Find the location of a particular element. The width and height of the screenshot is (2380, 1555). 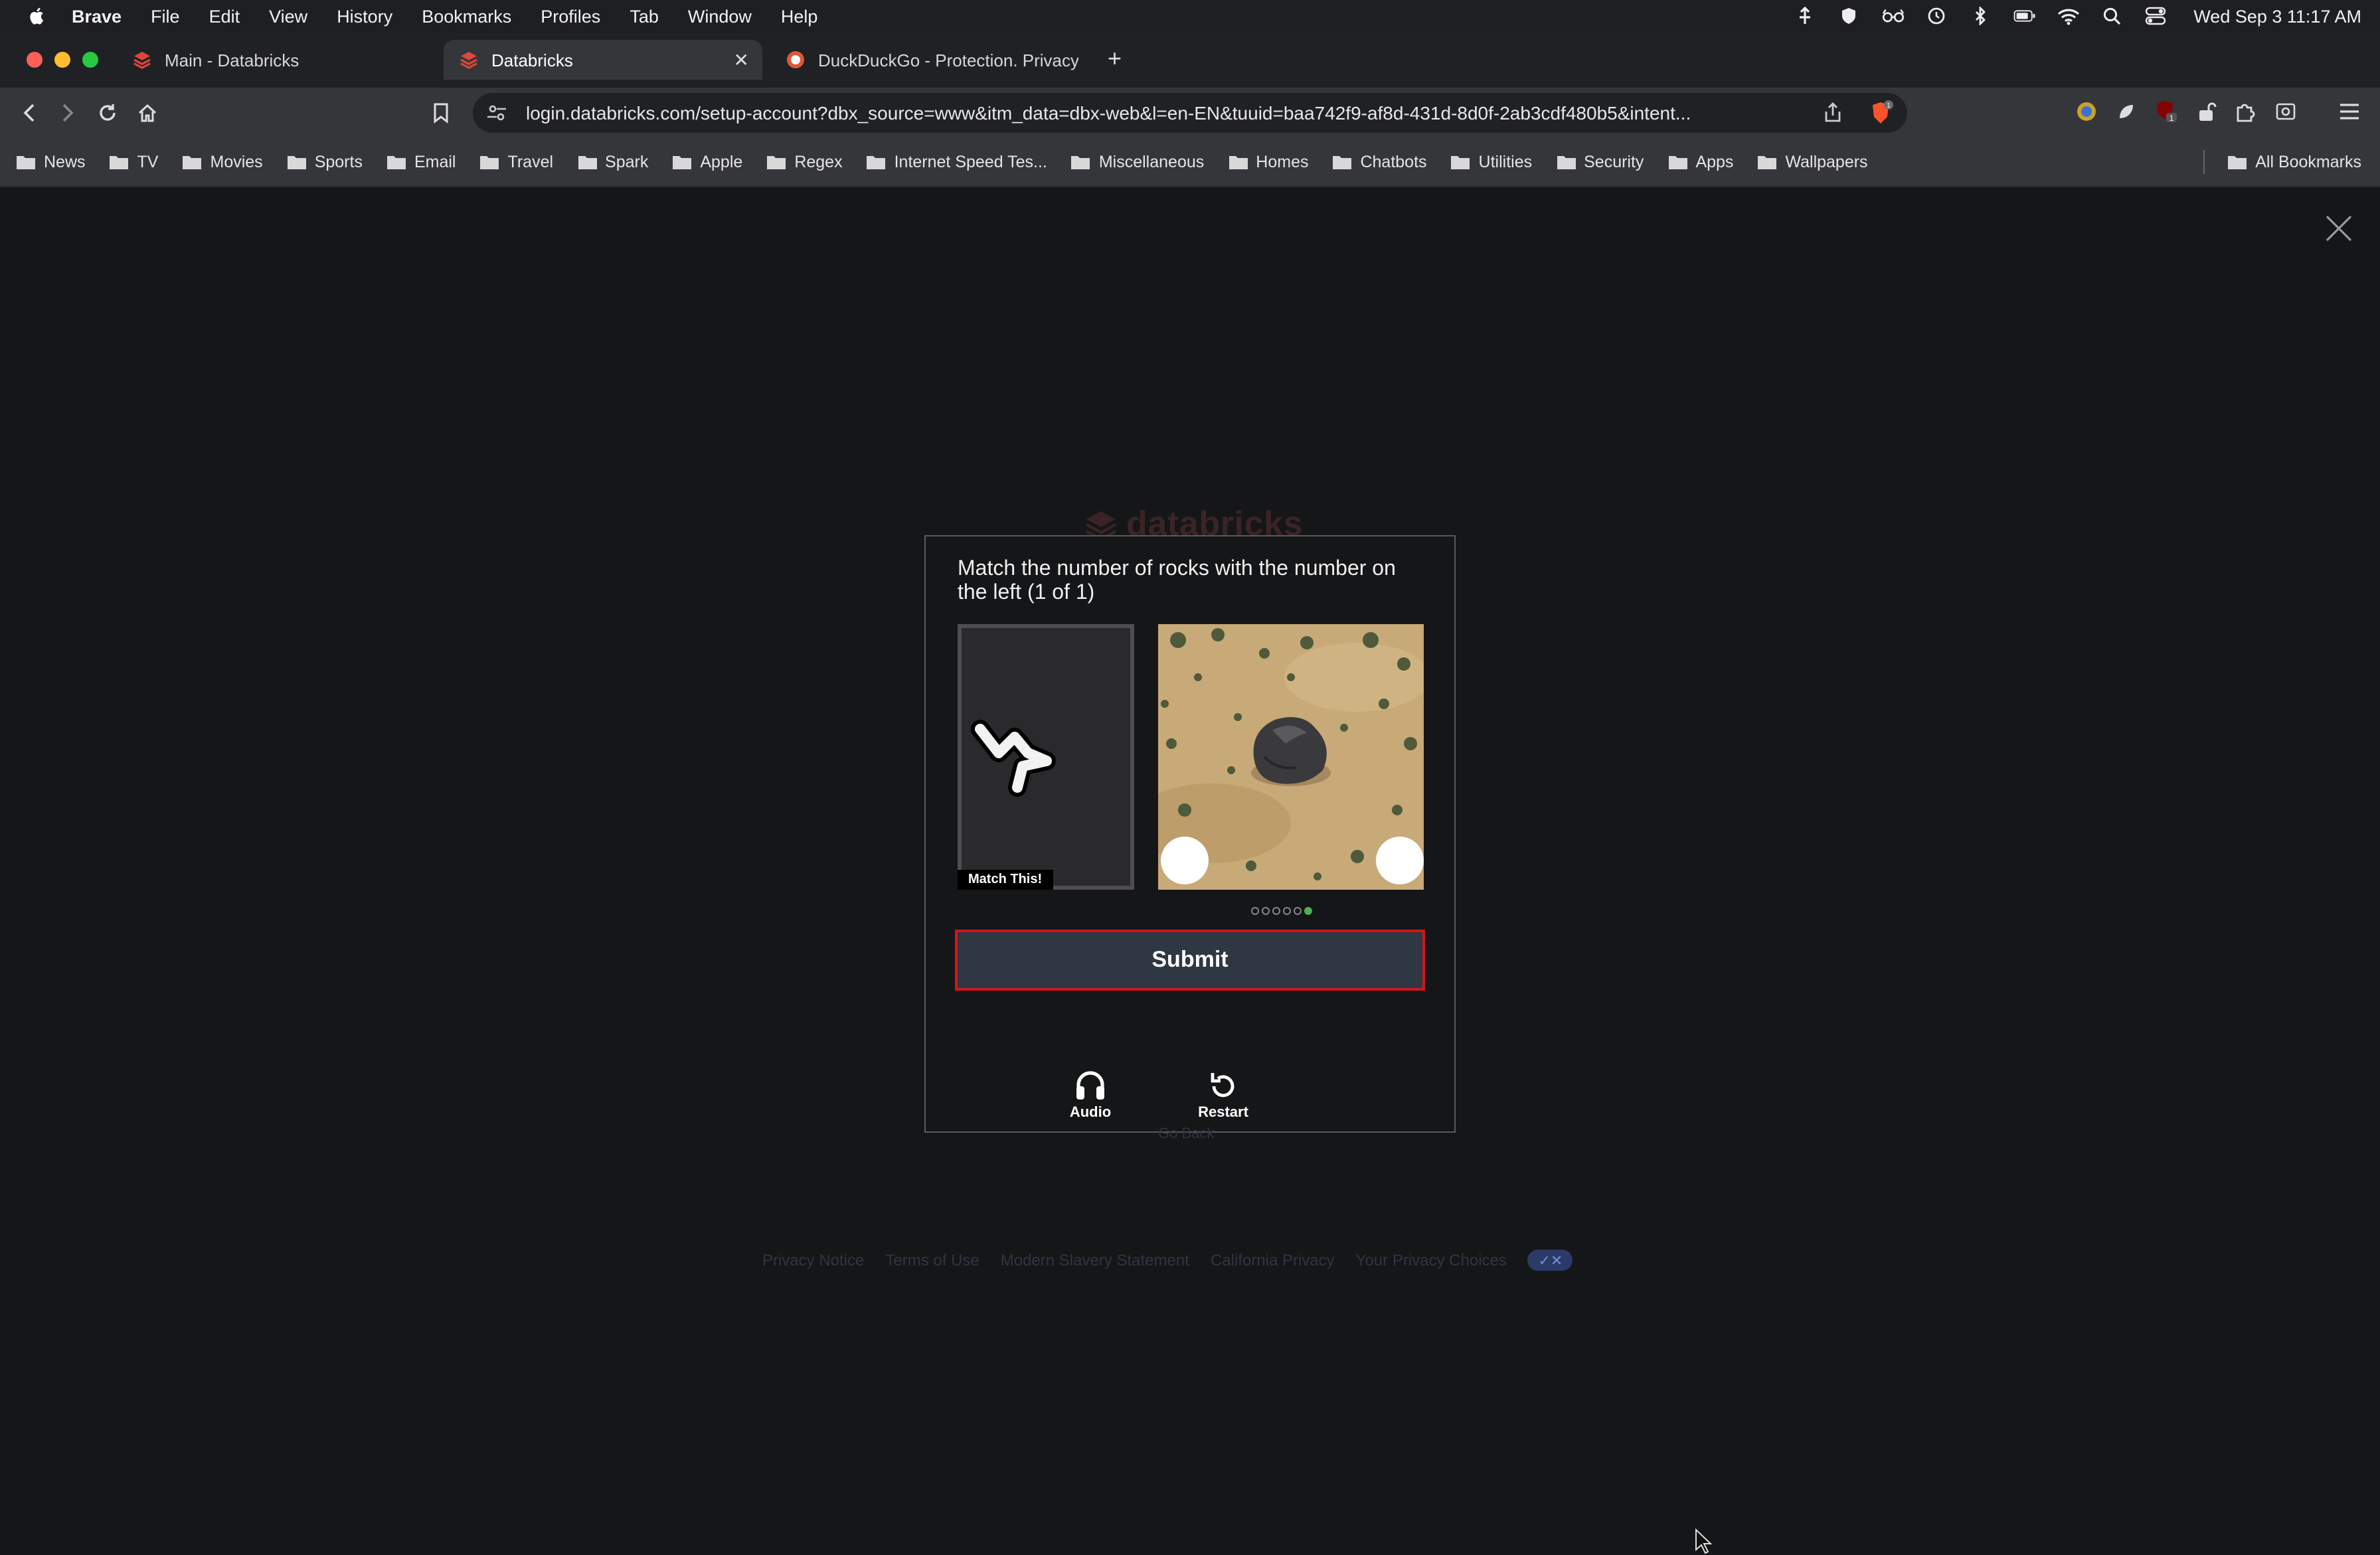

bookmark-folder-utilities: Utilities is located at coordinates (1491, 162).